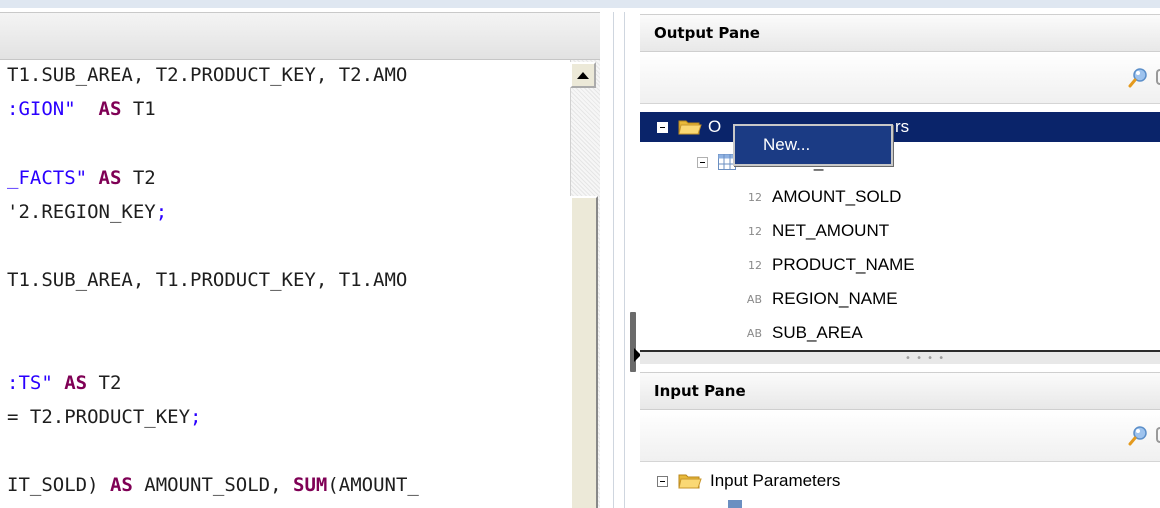  What do you see at coordinates (138, 109) in the screenshot?
I see `code-token: T1` at bounding box center [138, 109].